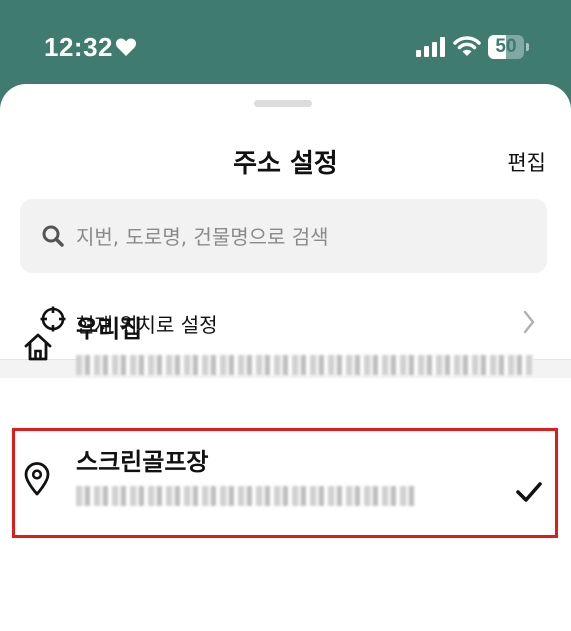 This screenshot has height=631, width=571. What do you see at coordinates (526, 162) in the screenshot?
I see `edit-button: 편집` at bounding box center [526, 162].